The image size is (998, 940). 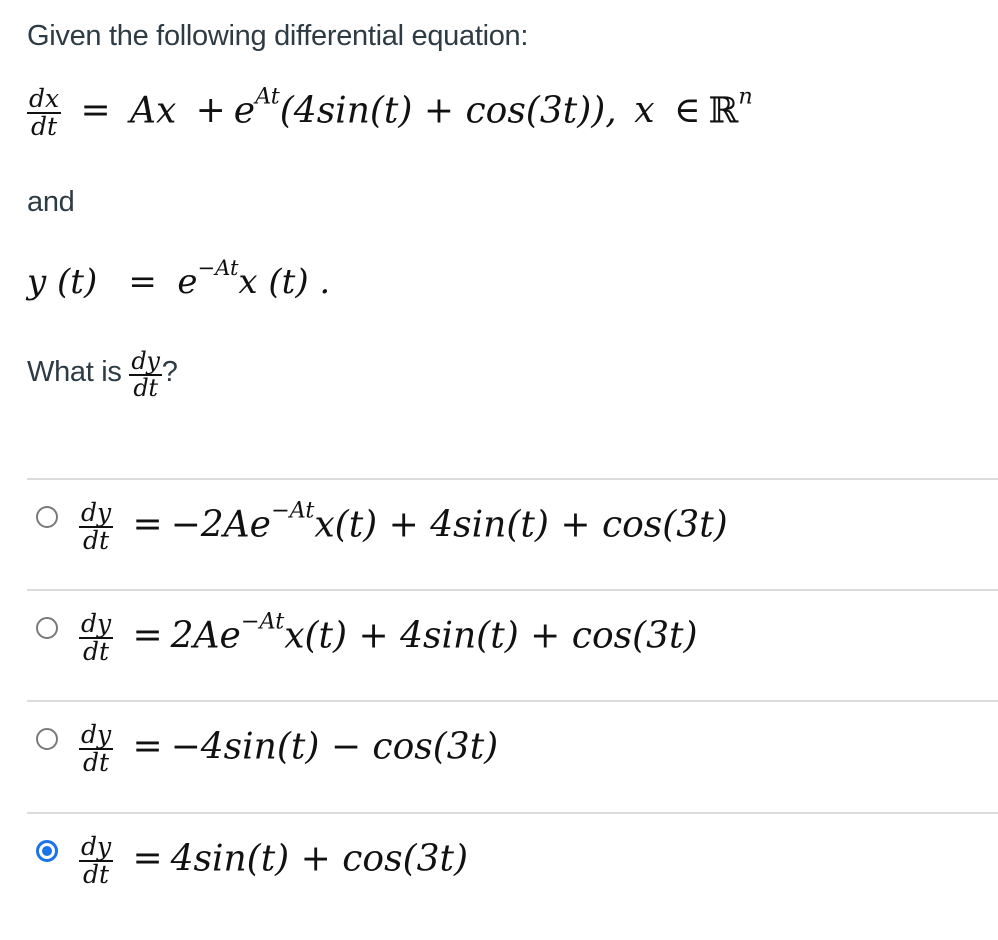 I want to click on real-numbers-symbol: ℝ, so click(x=723, y=111).